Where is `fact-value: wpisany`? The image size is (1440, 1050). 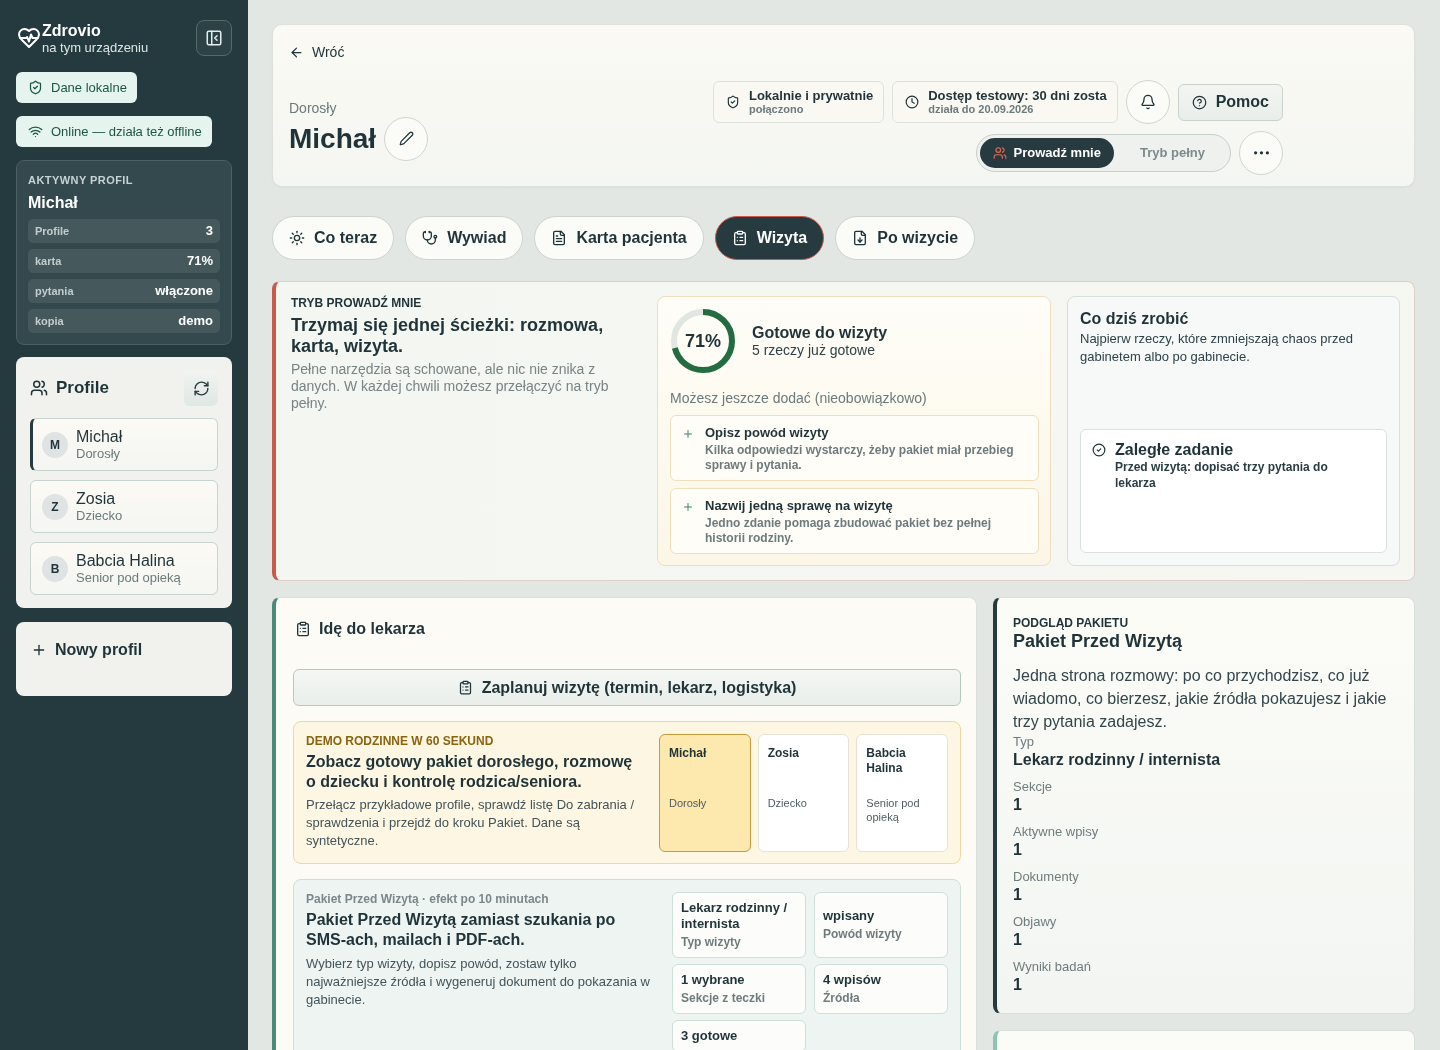
fact-value: wpisany is located at coordinates (849, 916).